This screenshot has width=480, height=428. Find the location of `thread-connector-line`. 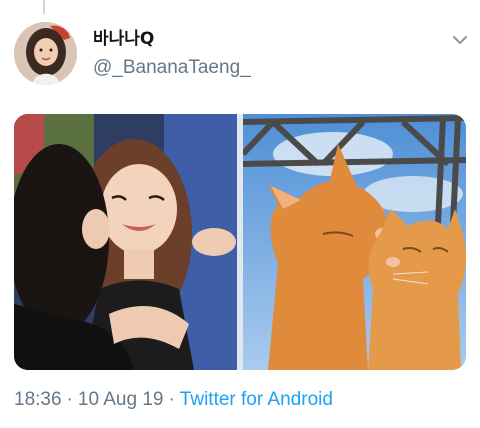

thread-connector-line is located at coordinates (44, 7).